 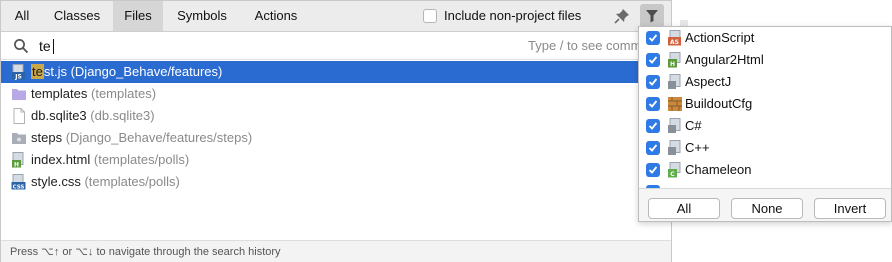 What do you see at coordinates (765, 170) in the screenshot?
I see `filter-item-chameleon: C Chameleon` at bounding box center [765, 170].